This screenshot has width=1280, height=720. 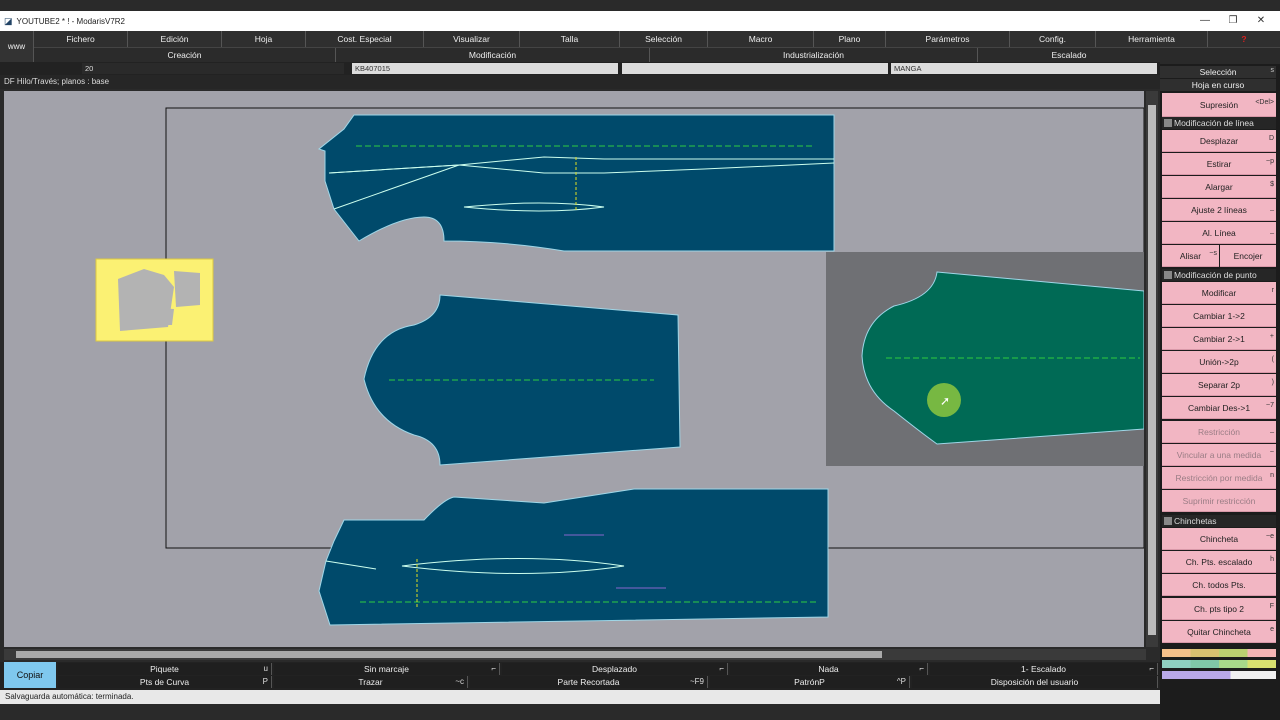 I want to click on quitar-chincheta-key: e, so click(x=1272, y=629).